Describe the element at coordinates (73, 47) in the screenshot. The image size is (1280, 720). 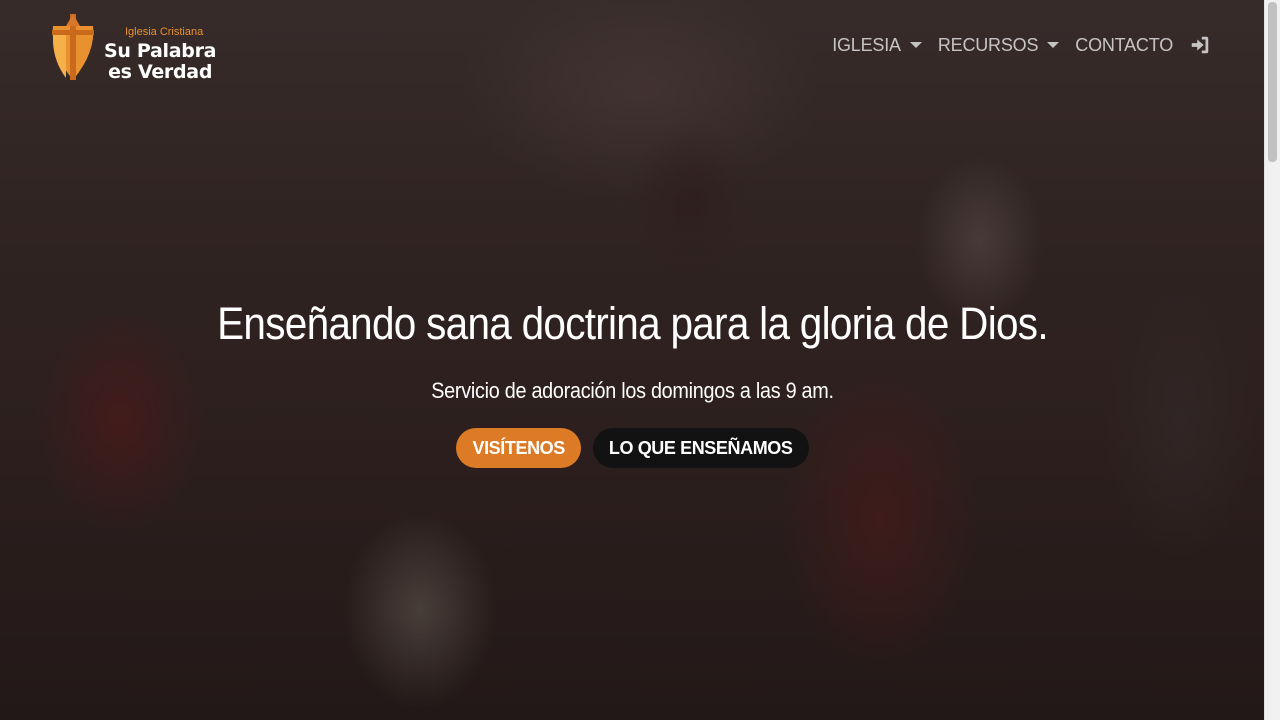
I see `cross-logo-icon` at that location.